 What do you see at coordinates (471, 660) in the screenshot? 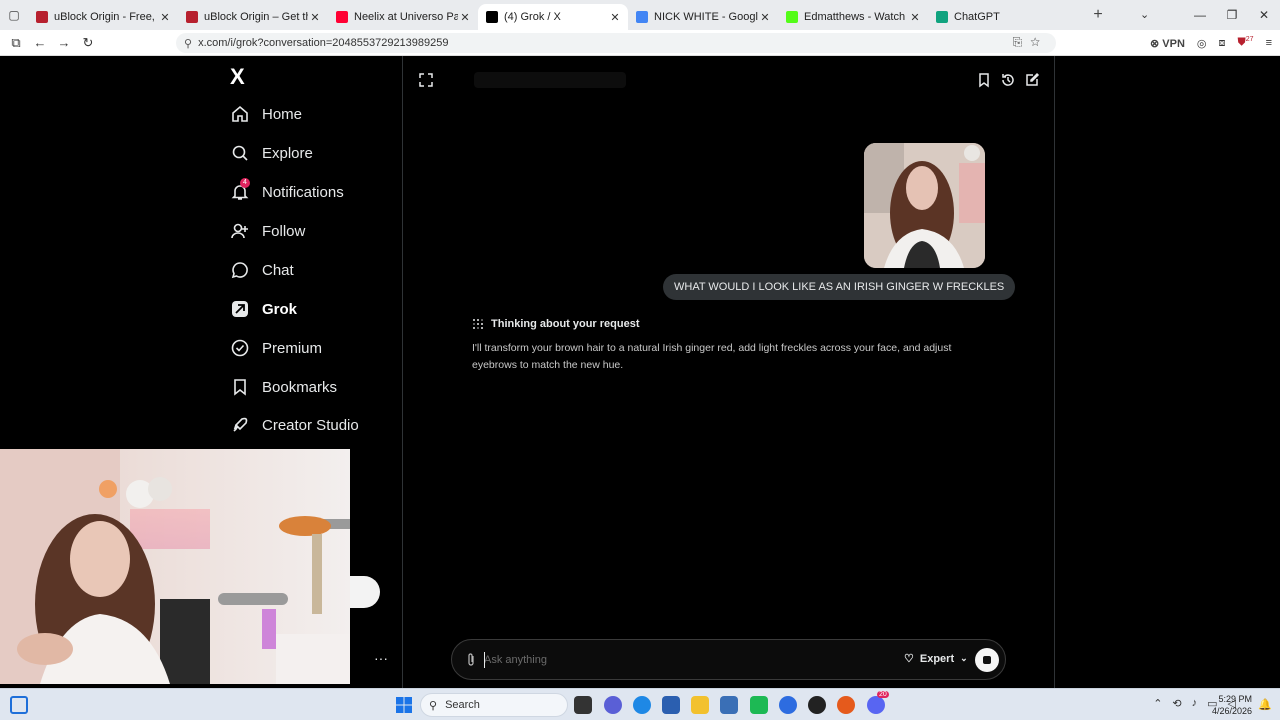
I see `attach-icon` at bounding box center [471, 660].